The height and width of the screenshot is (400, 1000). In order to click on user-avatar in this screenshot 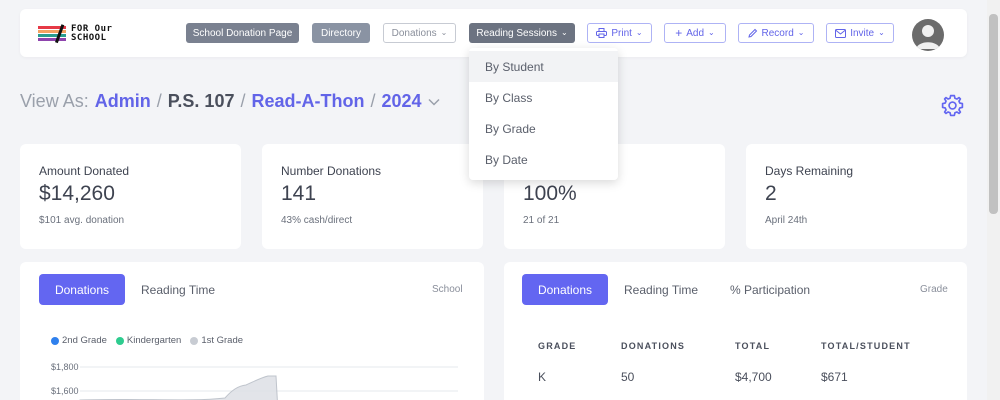, I will do `click(928, 35)`.